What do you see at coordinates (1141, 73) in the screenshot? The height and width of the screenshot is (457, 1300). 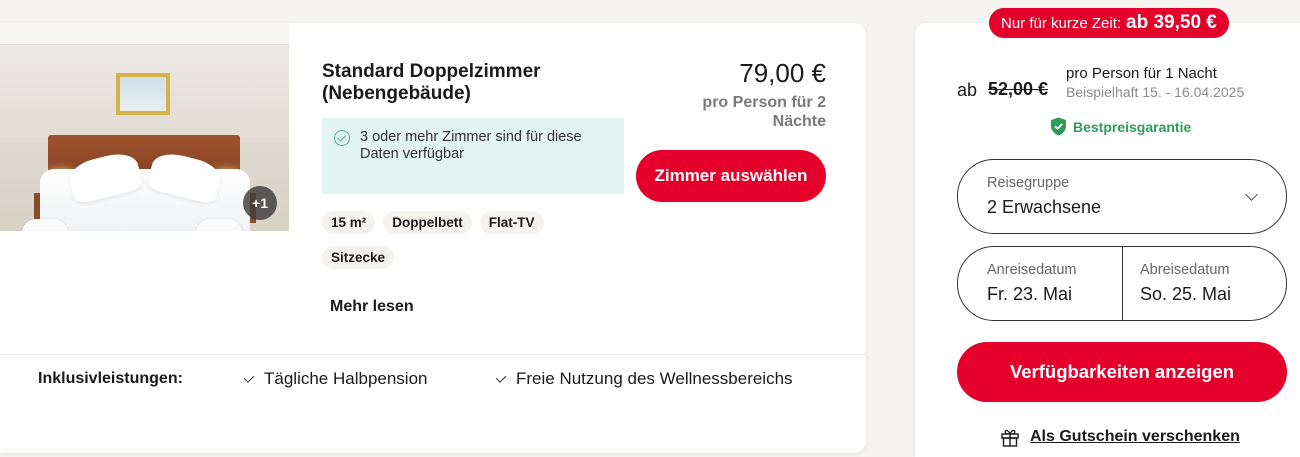 I see `per-person-text: pro Person für 1 Nacht` at bounding box center [1141, 73].